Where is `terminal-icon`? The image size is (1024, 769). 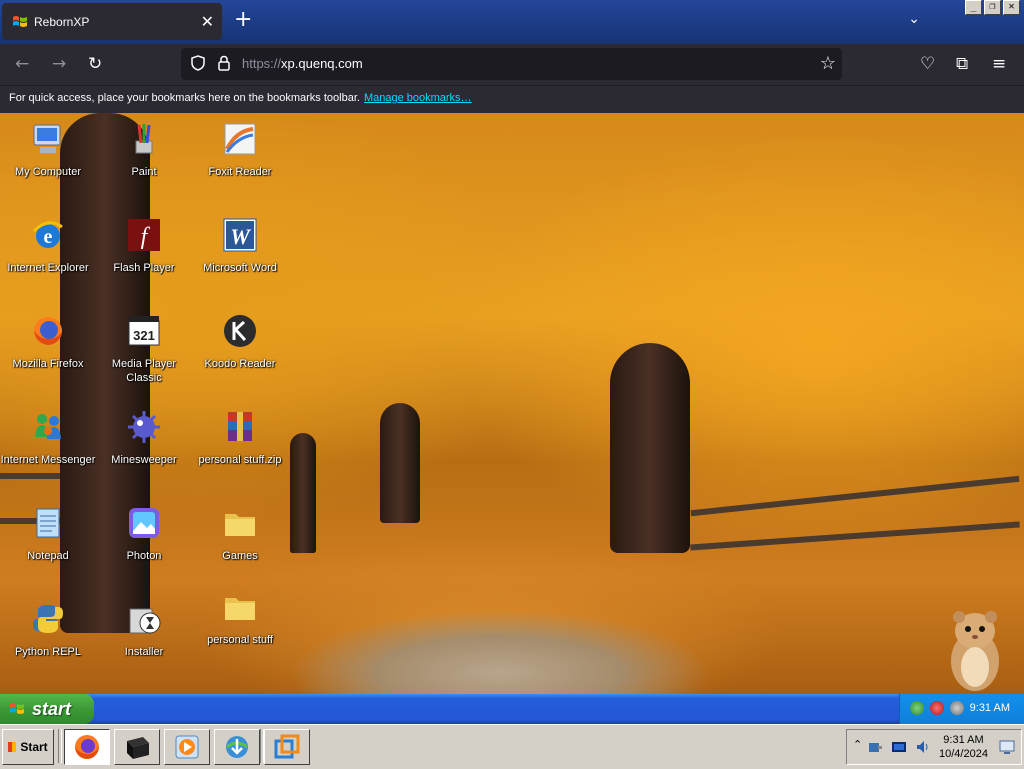 terminal-icon is located at coordinates (138, 748).